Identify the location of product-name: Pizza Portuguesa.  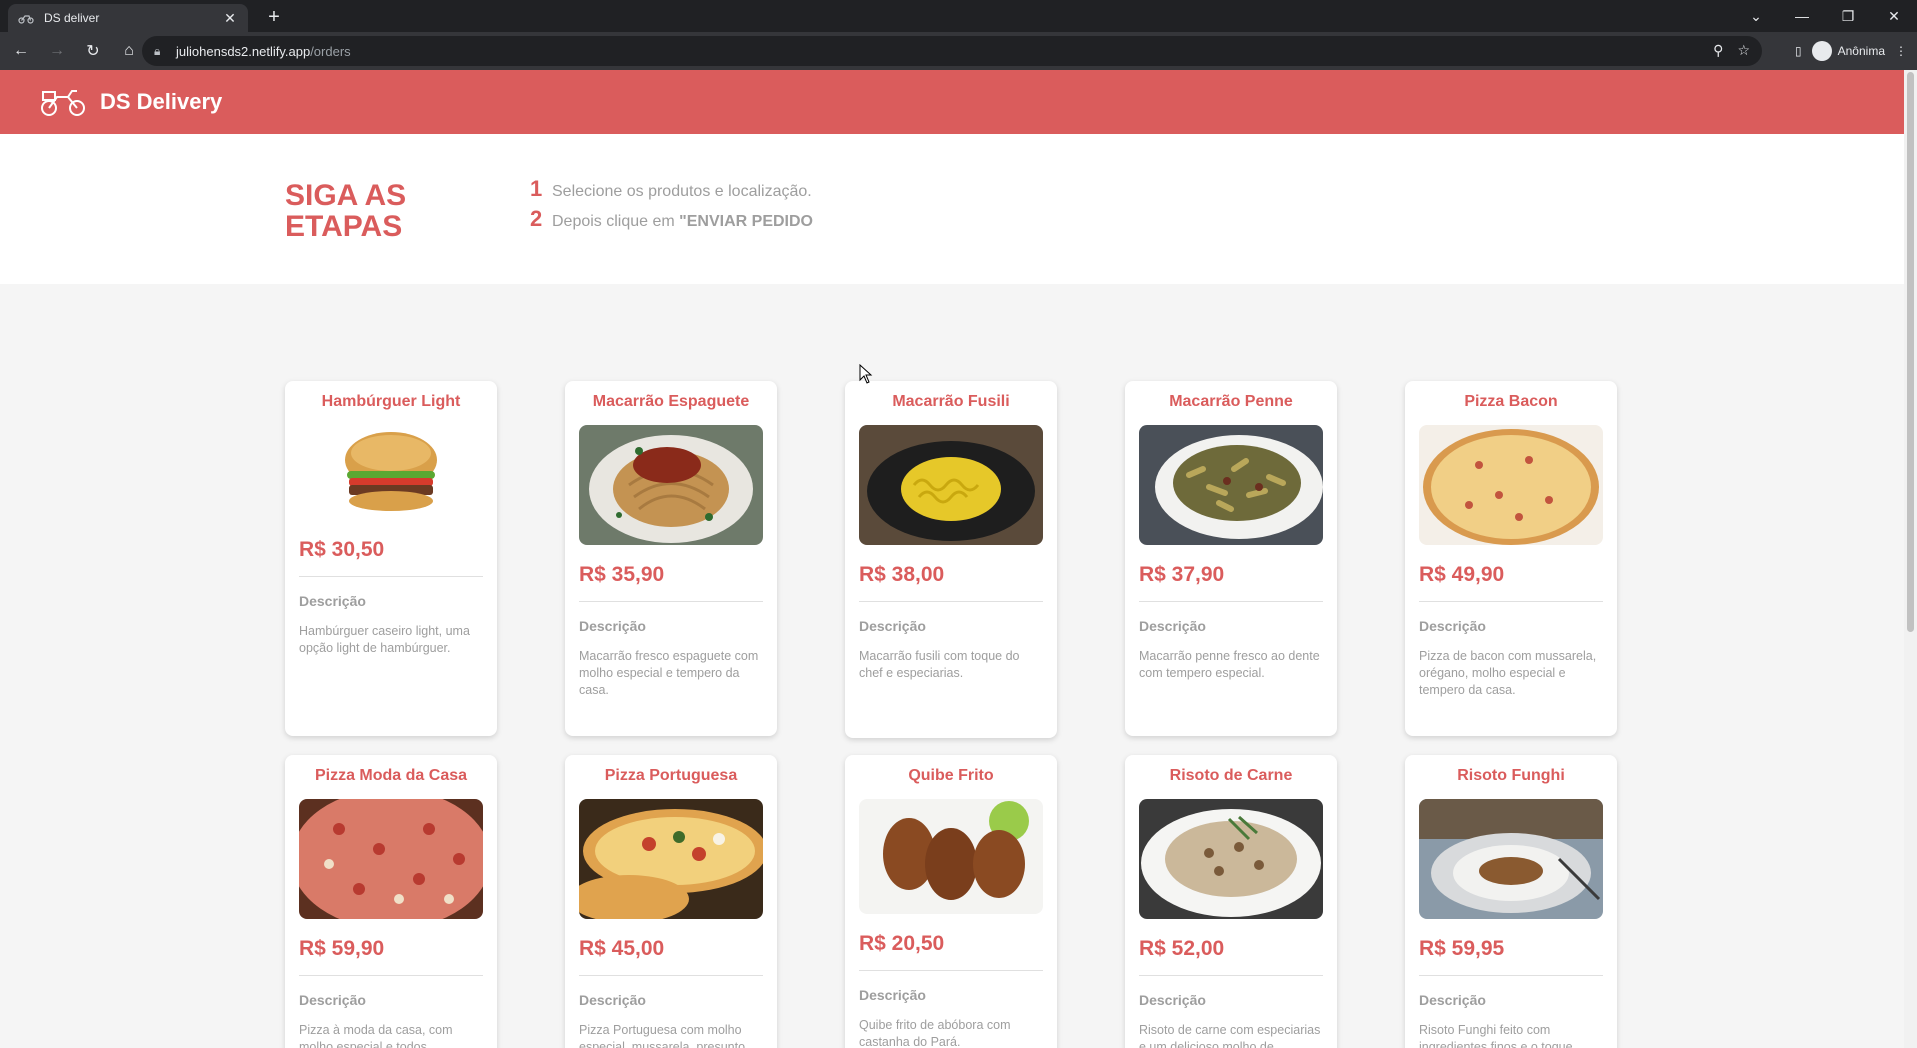
(671, 775).